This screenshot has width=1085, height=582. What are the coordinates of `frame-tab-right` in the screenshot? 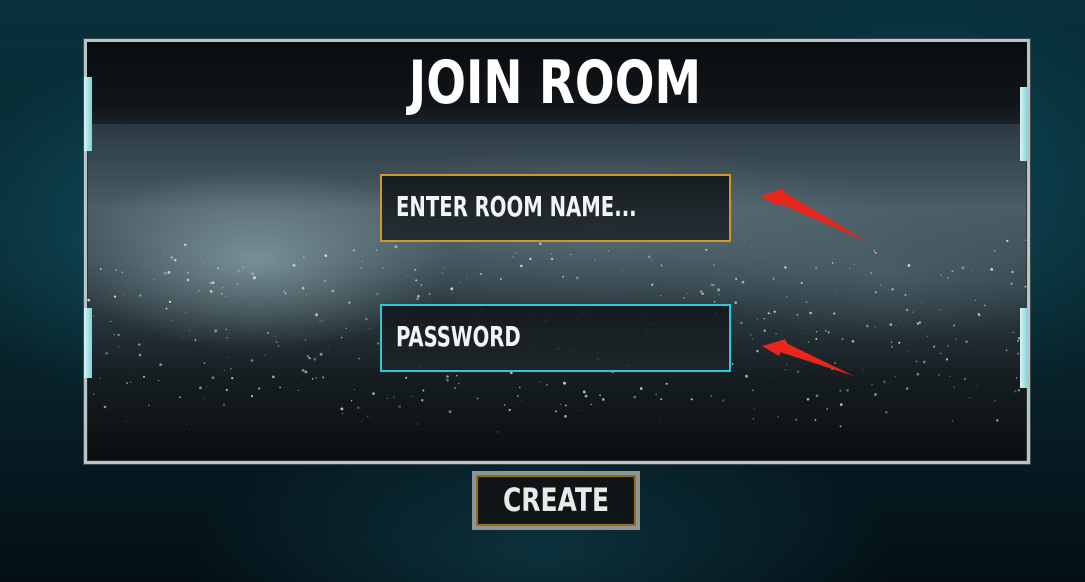 It's located at (1024, 124).